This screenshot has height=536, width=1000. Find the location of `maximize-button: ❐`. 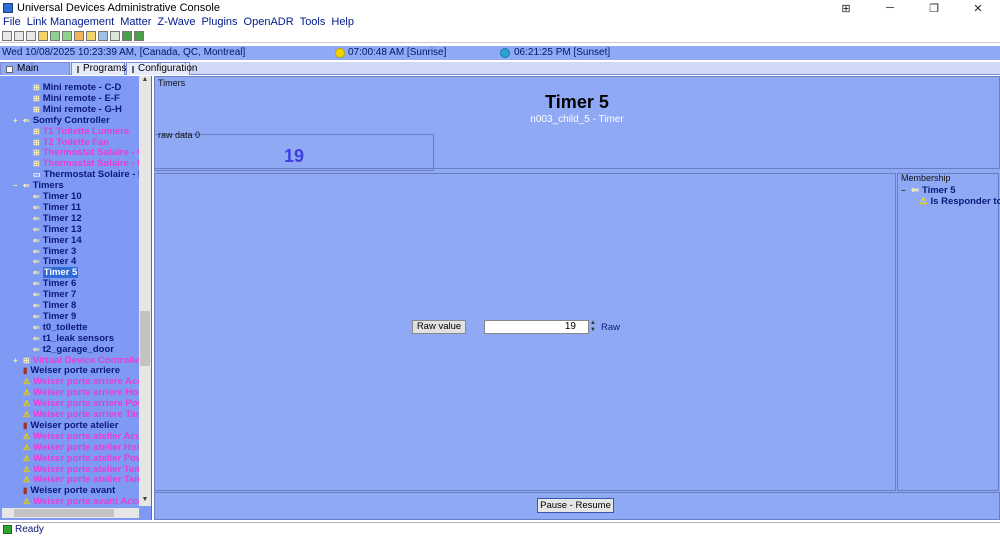

maximize-button: ❐ is located at coordinates (934, 8).